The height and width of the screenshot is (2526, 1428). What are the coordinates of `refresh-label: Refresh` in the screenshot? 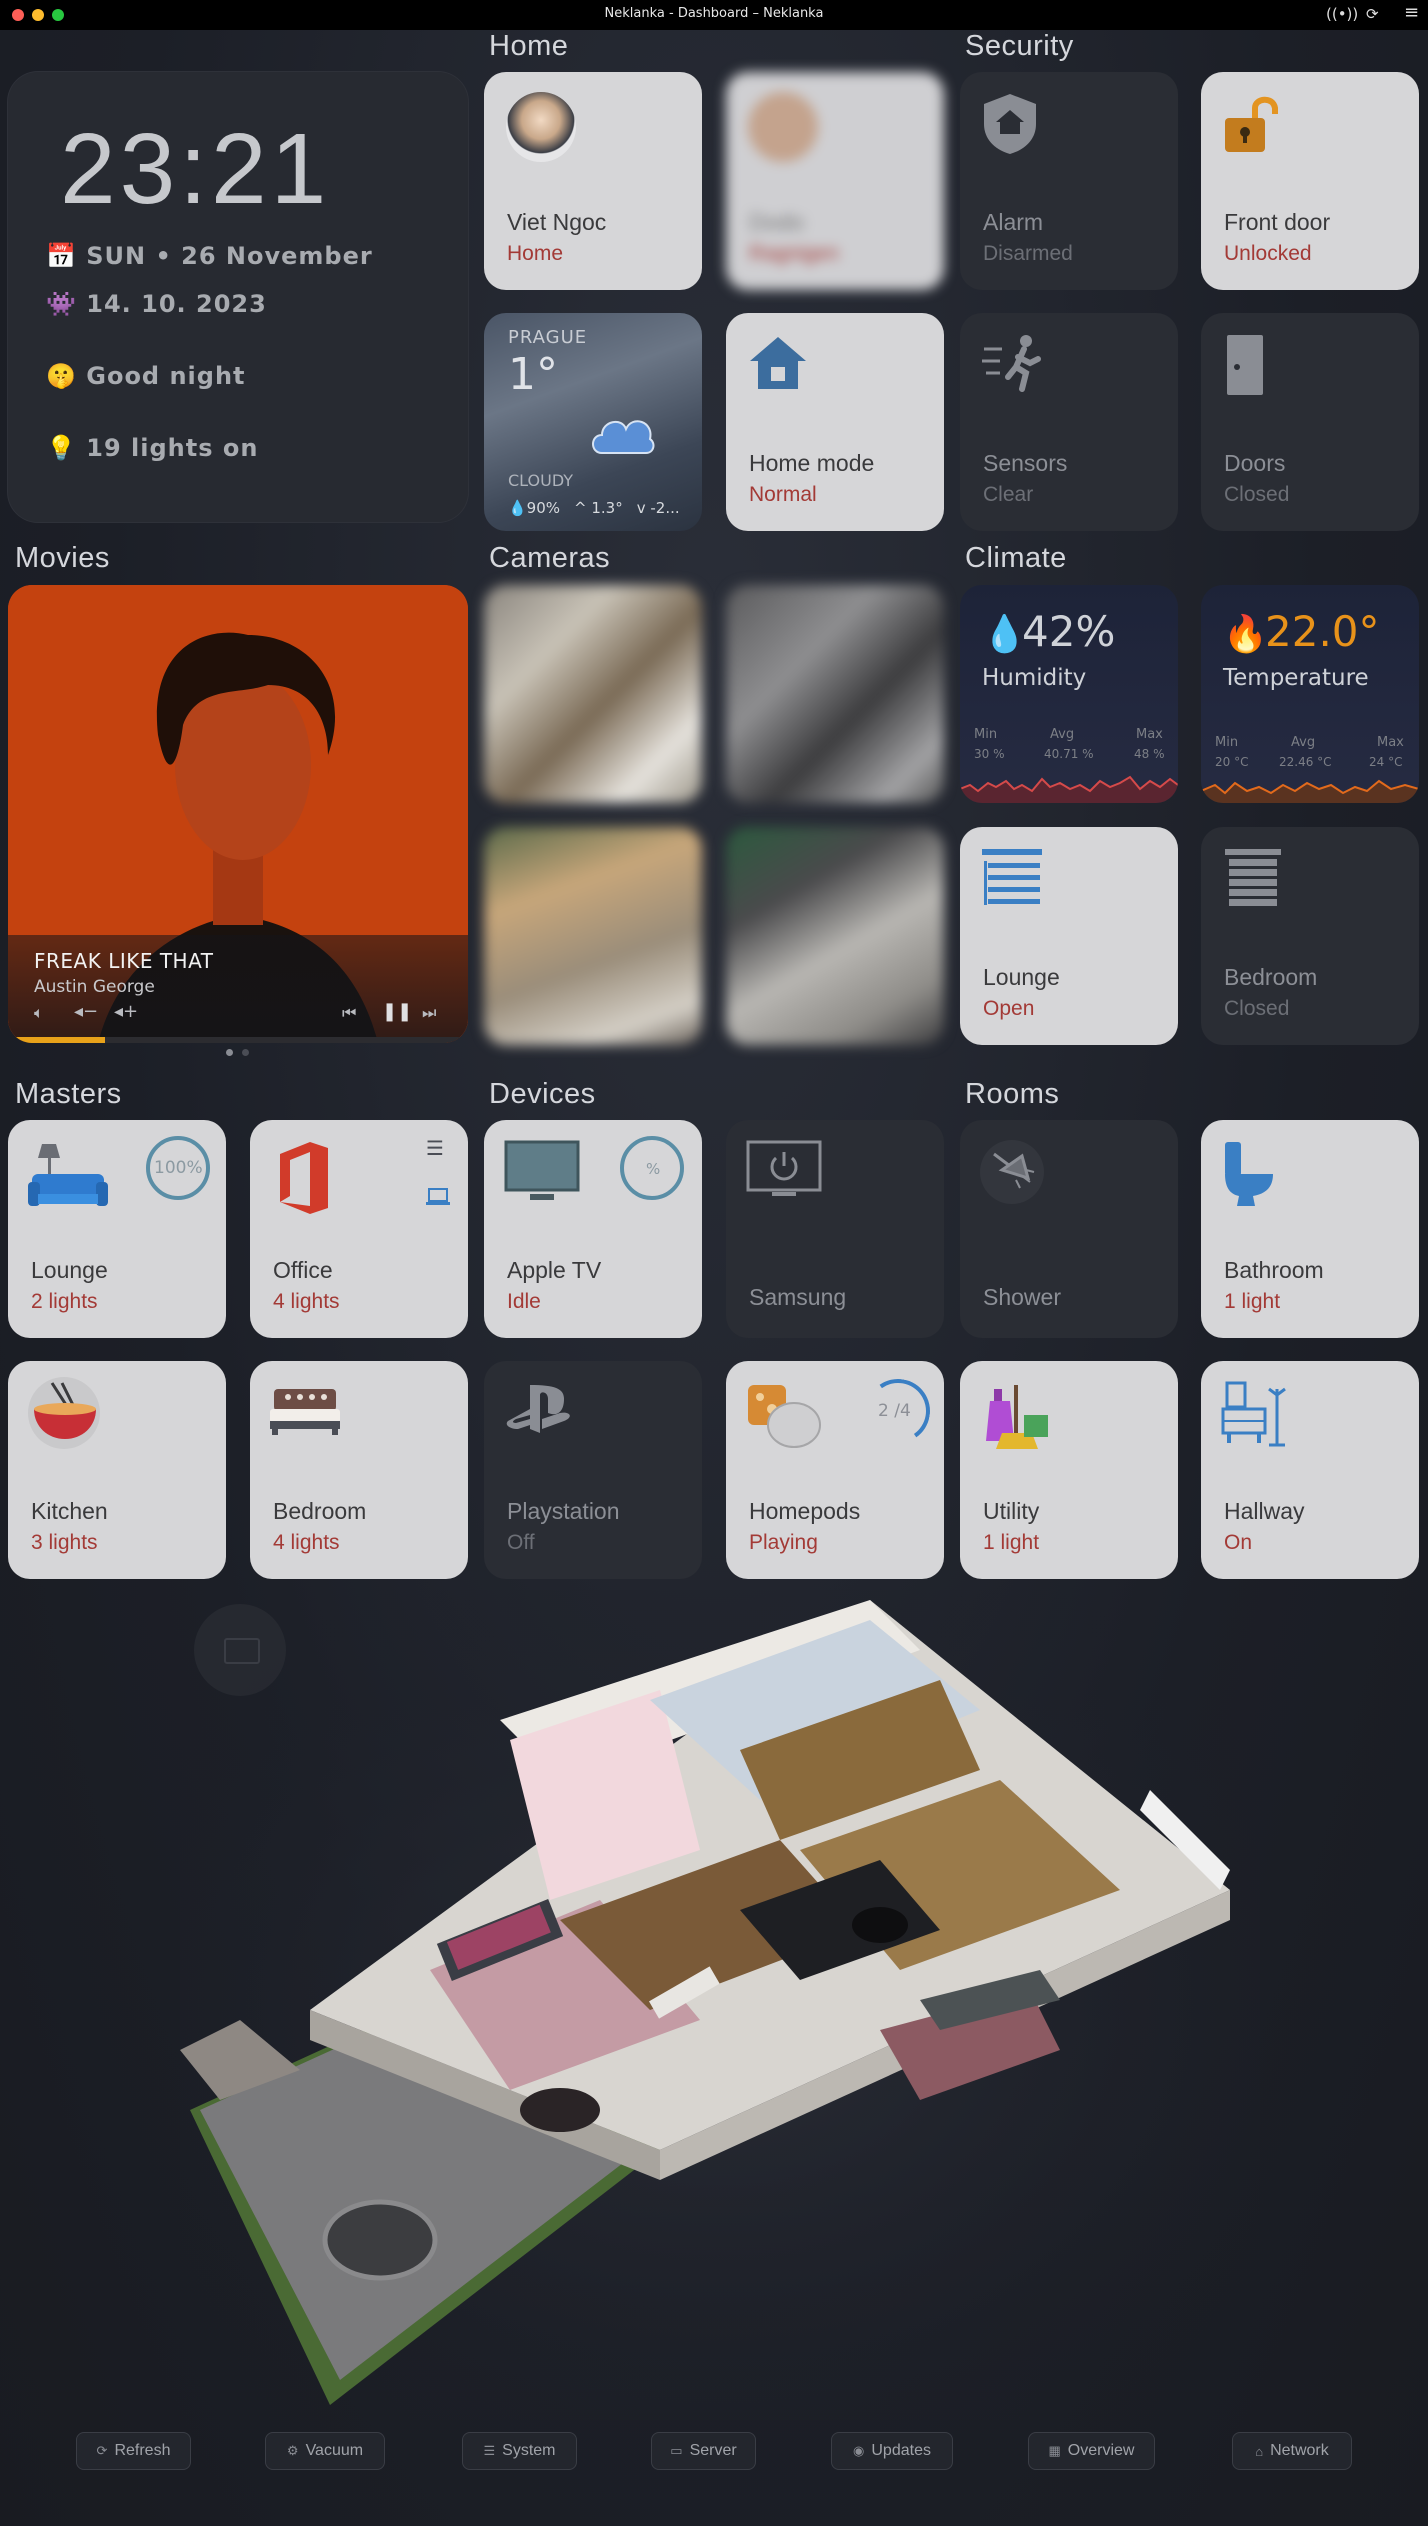 It's located at (142, 2450).